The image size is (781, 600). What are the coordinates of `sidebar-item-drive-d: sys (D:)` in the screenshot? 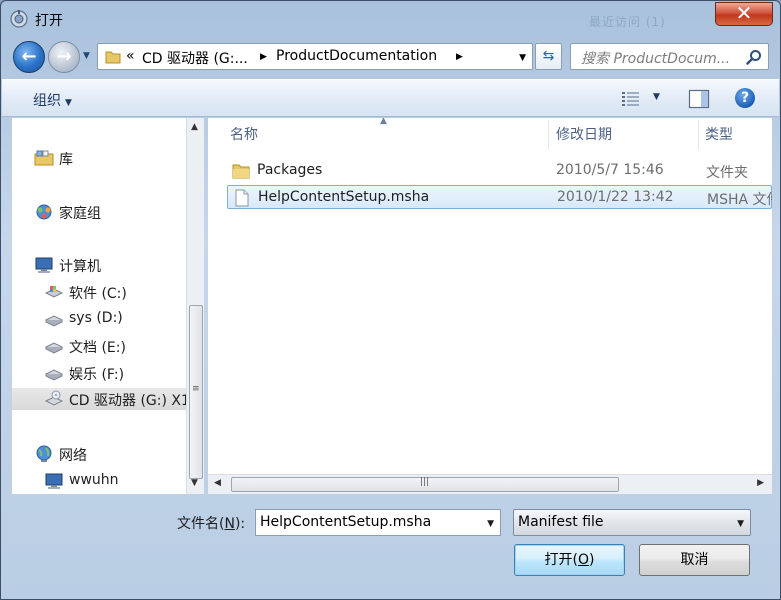 It's located at (99, 319).